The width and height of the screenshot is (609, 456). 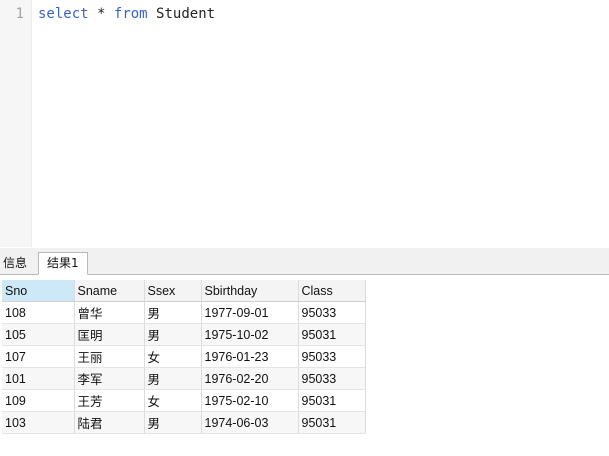 What do you see at coordinates (63, 14) in the screenshot?
I see `keyword-select: select` at bounding box center [63, 14].